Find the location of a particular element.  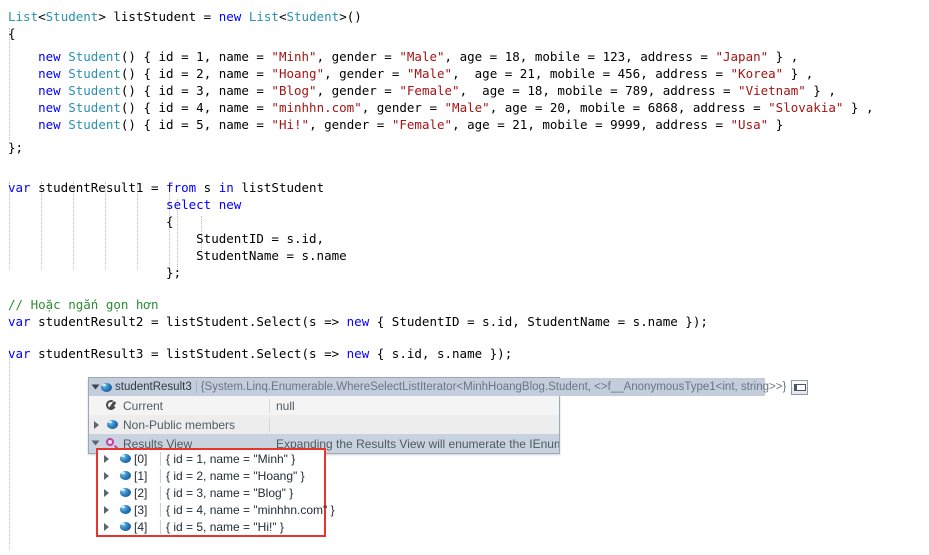

code-line: // Hoặc ngắn gọn hơn is located at coordinates (83, 304).